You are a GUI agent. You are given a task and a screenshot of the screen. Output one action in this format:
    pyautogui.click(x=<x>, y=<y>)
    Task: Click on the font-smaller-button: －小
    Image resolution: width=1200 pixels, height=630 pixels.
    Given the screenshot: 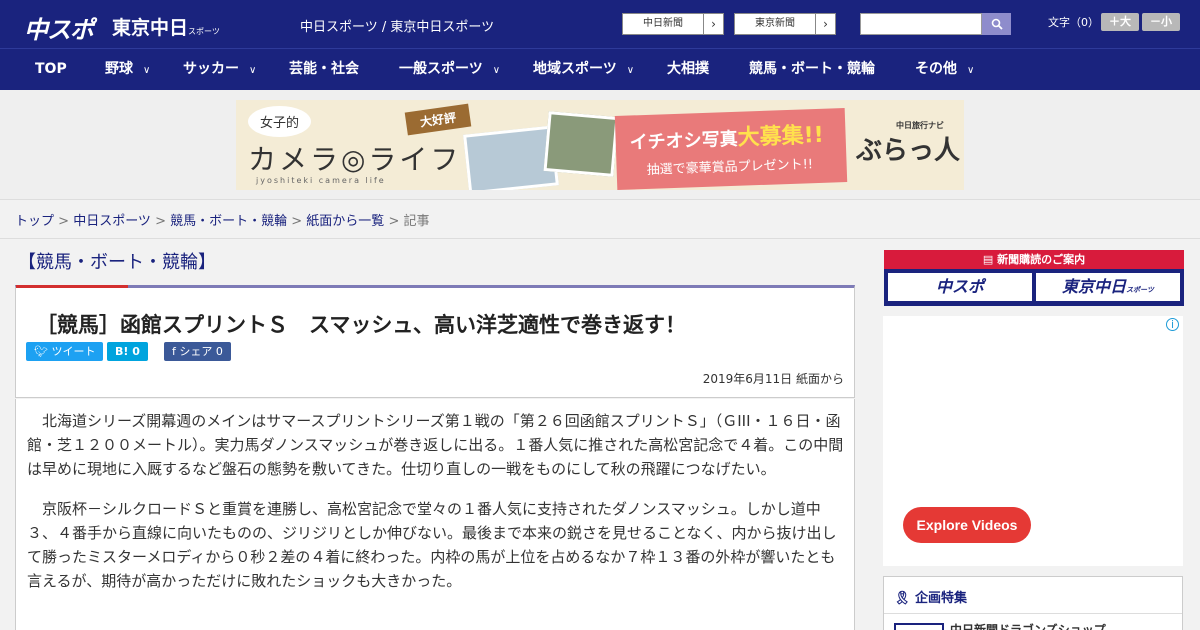 What is the action you would take?
    pyautogui.click(x=1161, y=22)
    